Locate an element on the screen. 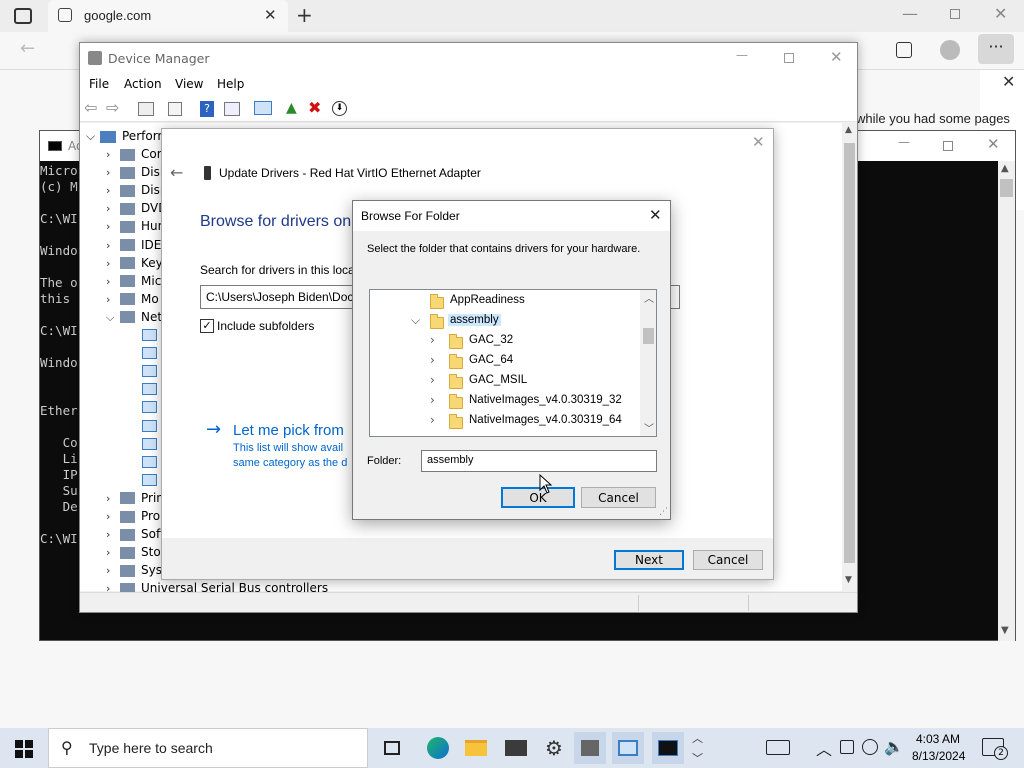 The height and width of the screenshot is (768, 1024). resize-grip-icon: ⋰ is located at coordinates (663, 512).